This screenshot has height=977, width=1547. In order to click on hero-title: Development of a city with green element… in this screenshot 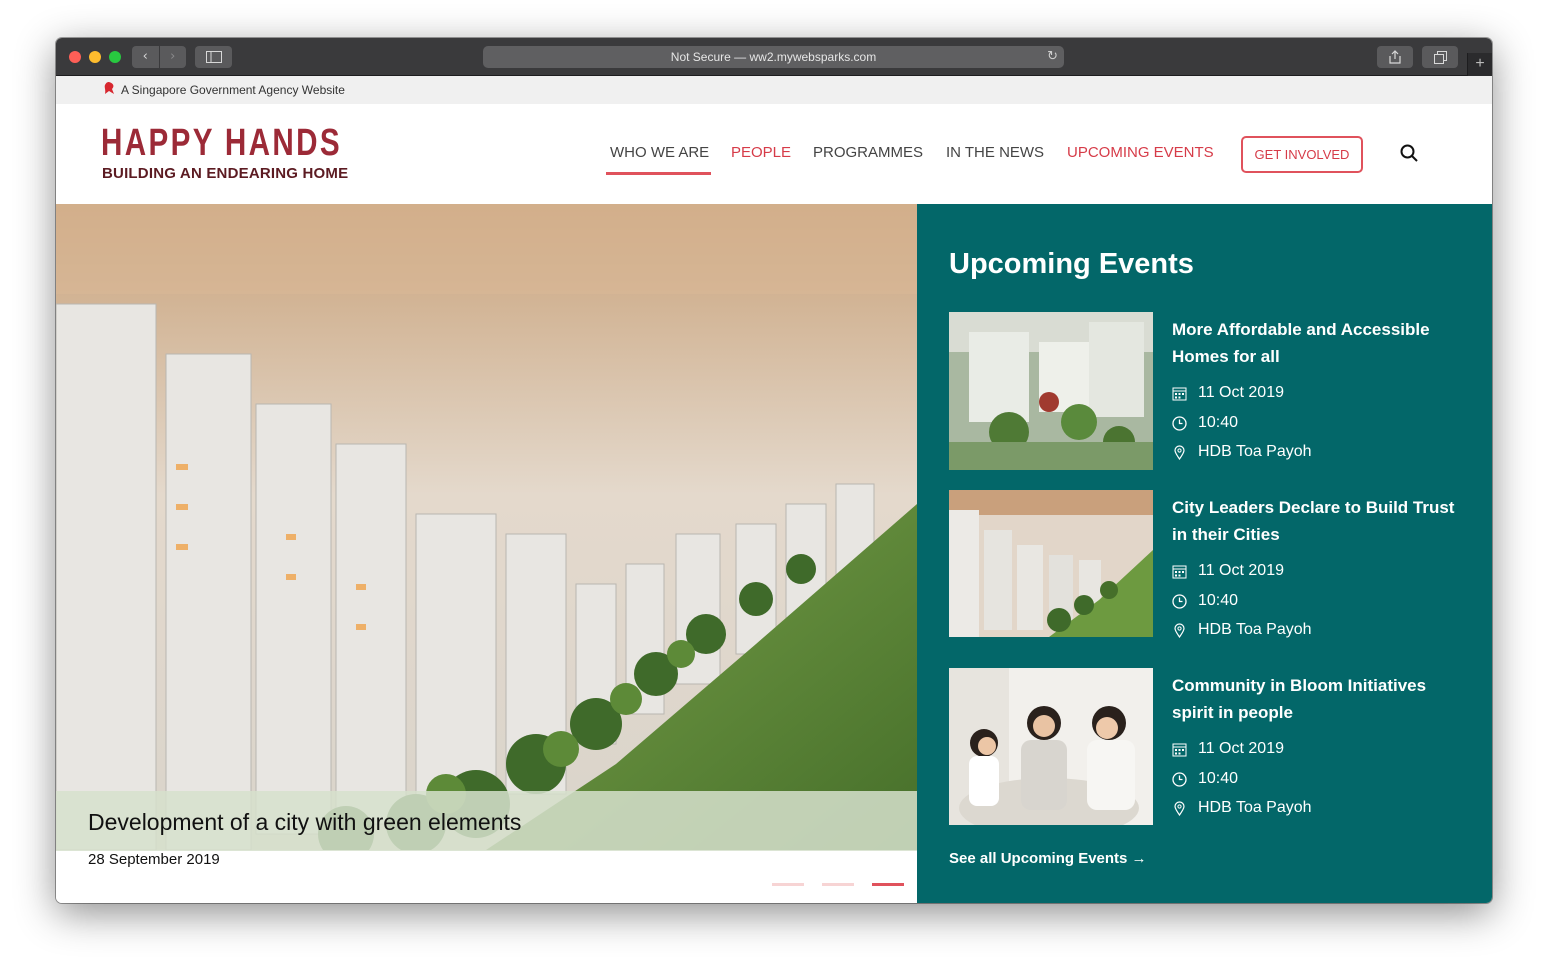, I will do `click(304, 822)`.